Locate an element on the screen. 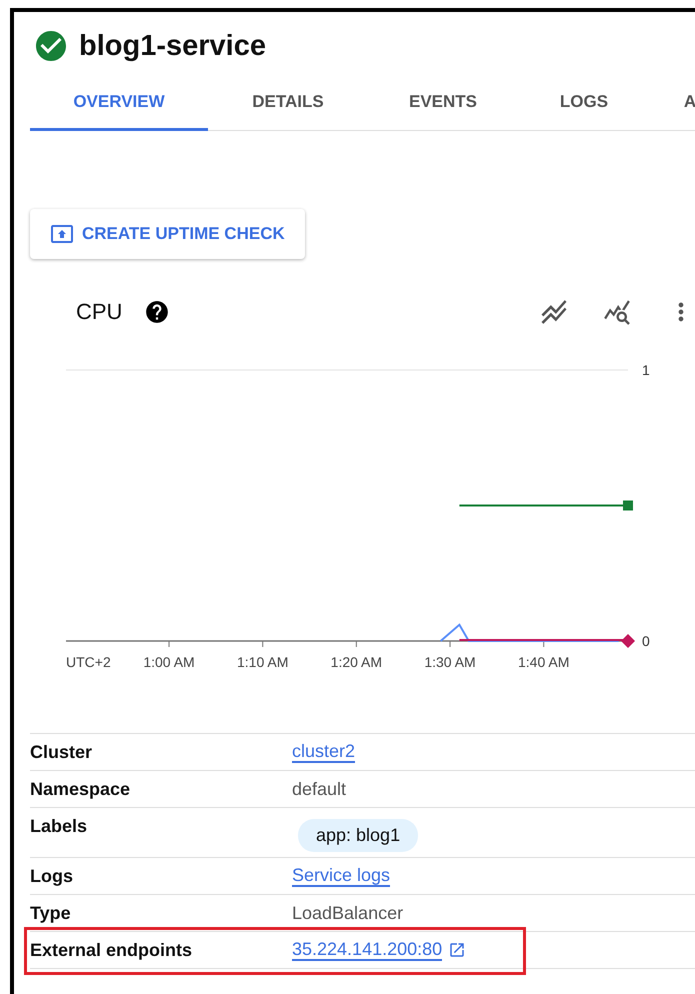 The image size is (695, 994). detail-value: default is located at coordinates (319, 789).